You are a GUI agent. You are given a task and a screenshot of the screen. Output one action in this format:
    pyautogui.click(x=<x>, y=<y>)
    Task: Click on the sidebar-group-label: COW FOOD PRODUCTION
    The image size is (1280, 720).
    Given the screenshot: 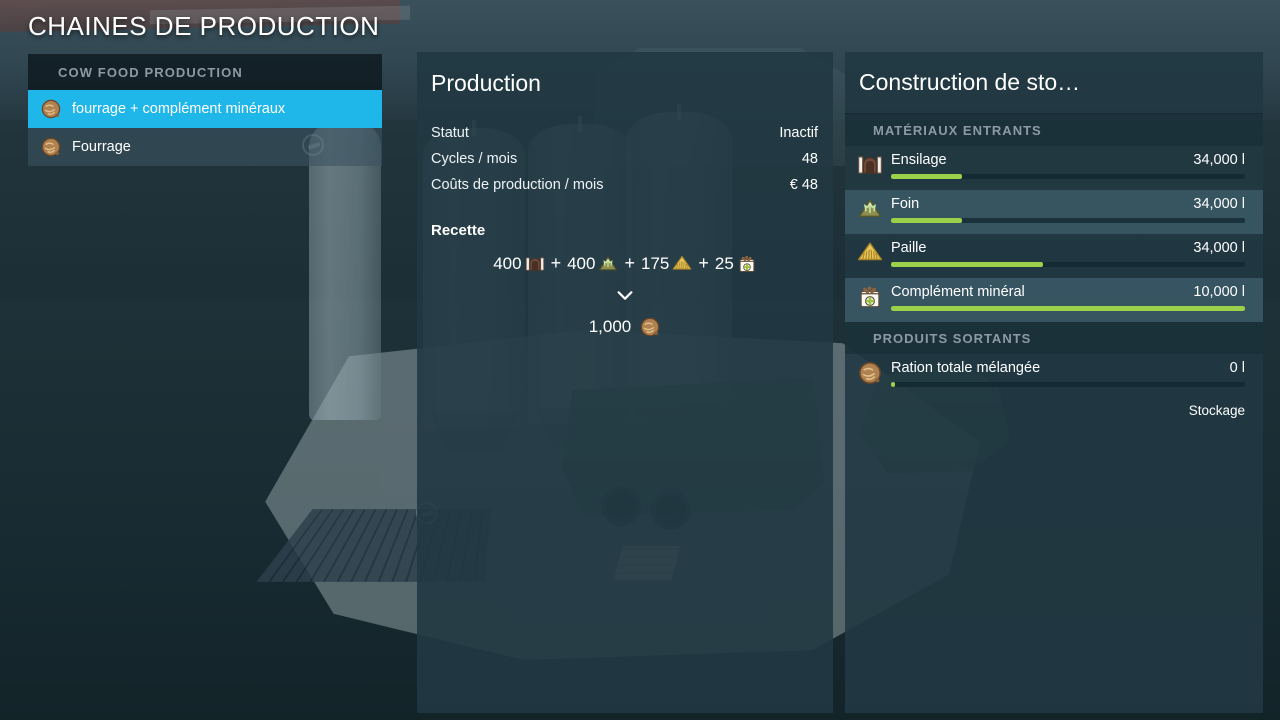 What is the action you would take?
    pyautogui.click(x=205, y=72)
    